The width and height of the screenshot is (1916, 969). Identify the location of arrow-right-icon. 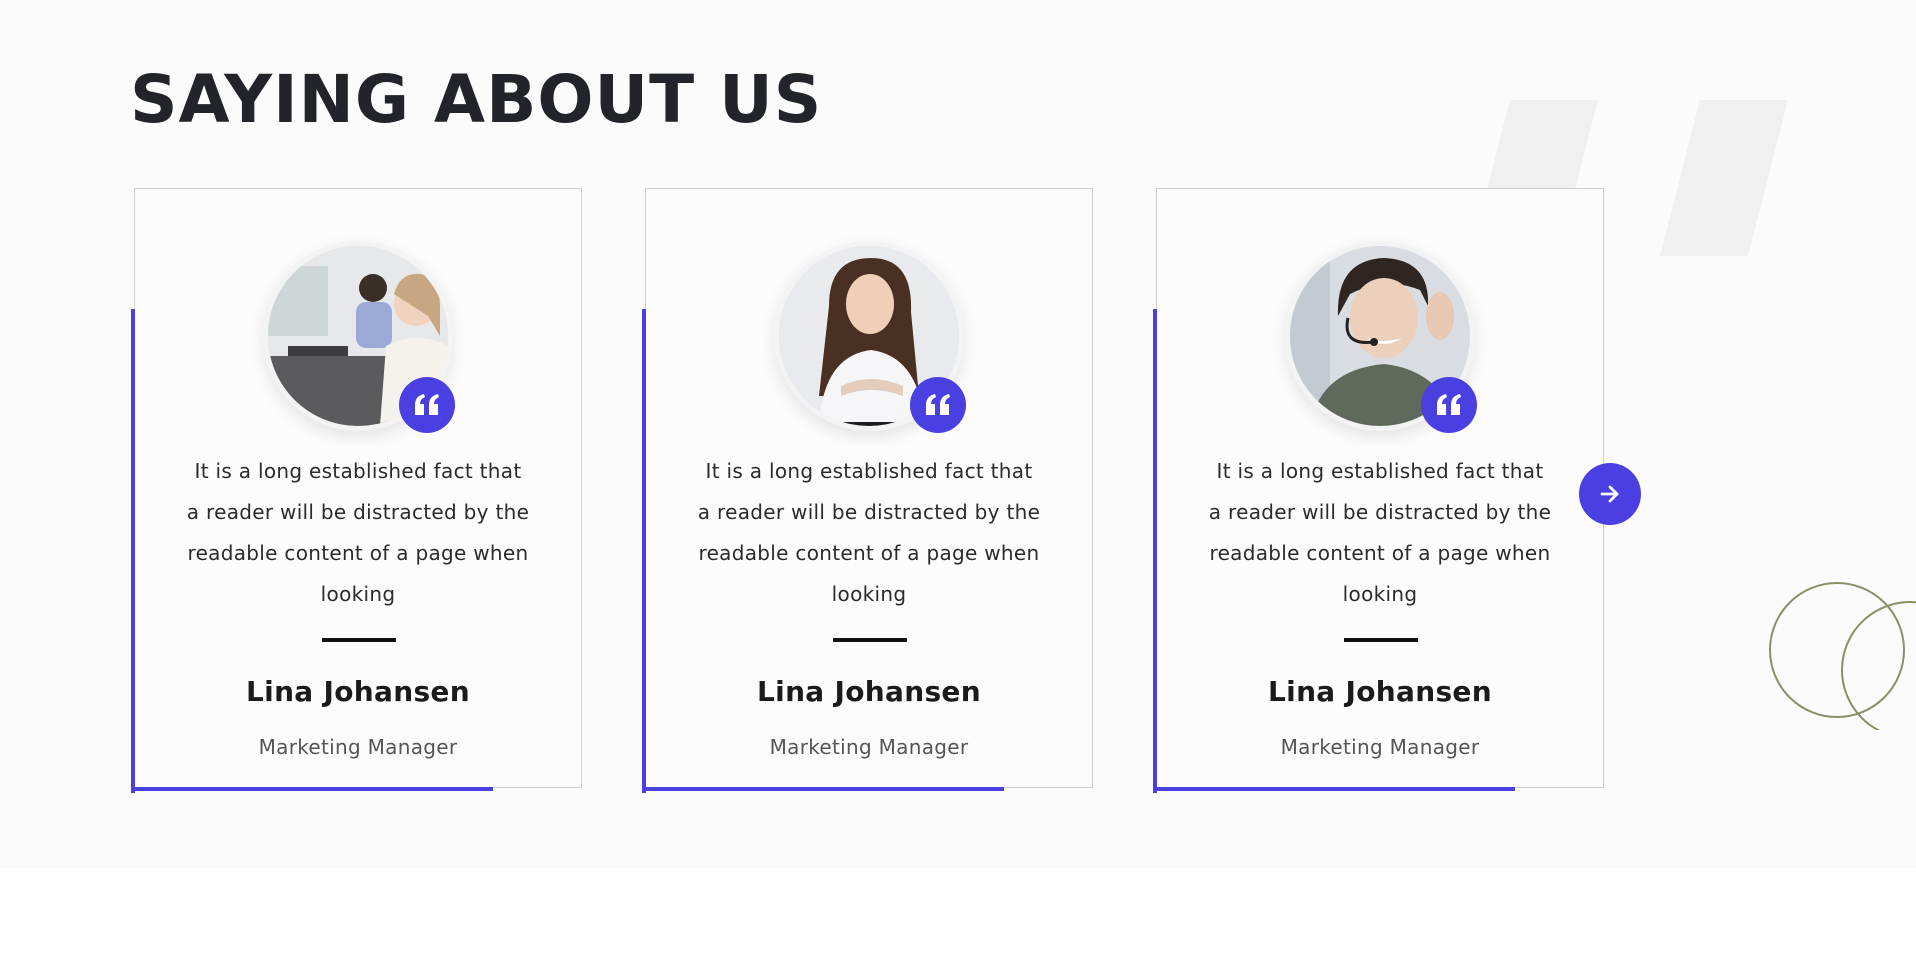
(1609, 494).